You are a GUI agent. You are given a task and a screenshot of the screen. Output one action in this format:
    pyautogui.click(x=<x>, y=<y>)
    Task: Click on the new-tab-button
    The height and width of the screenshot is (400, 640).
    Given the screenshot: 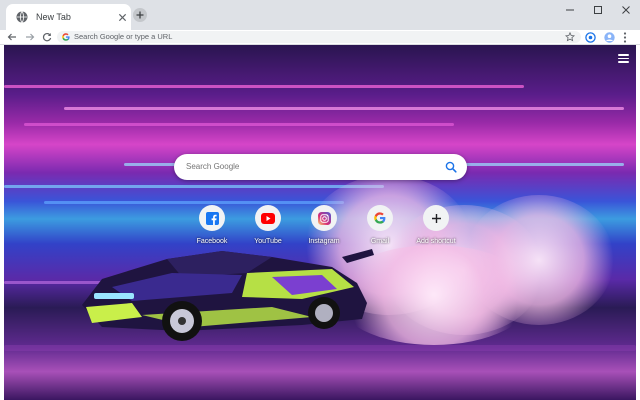 What is the action you would take?
    pyautogui.click(x=140, y=15)
    